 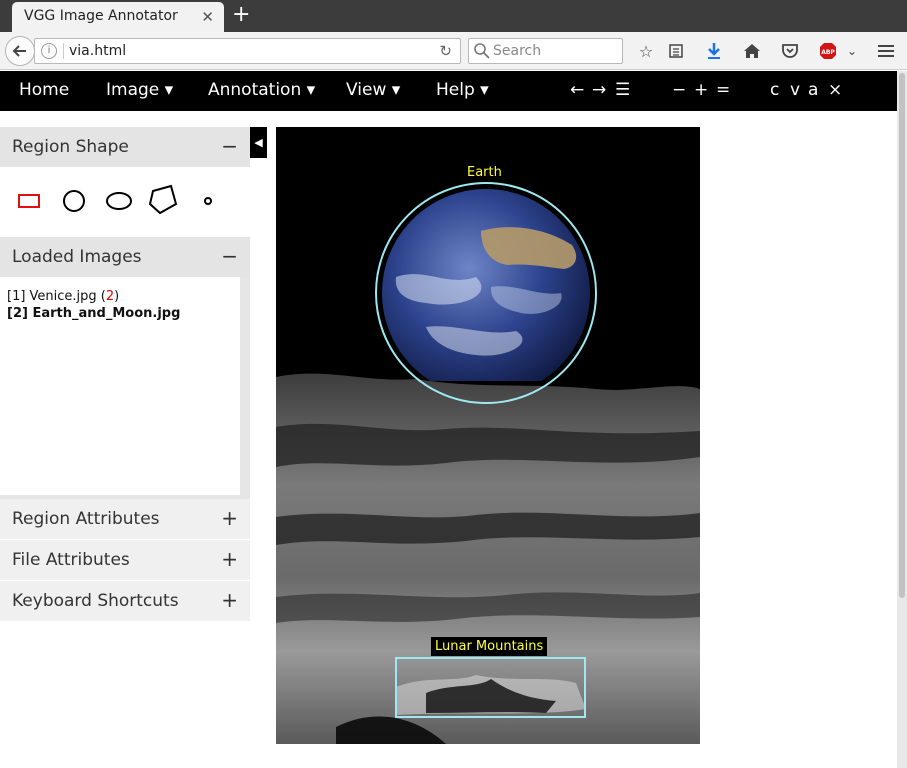 What do you see at coordinates (44, 90) in the screenshot?
I see `menu-home: Home` at bounding box center [44, 90].